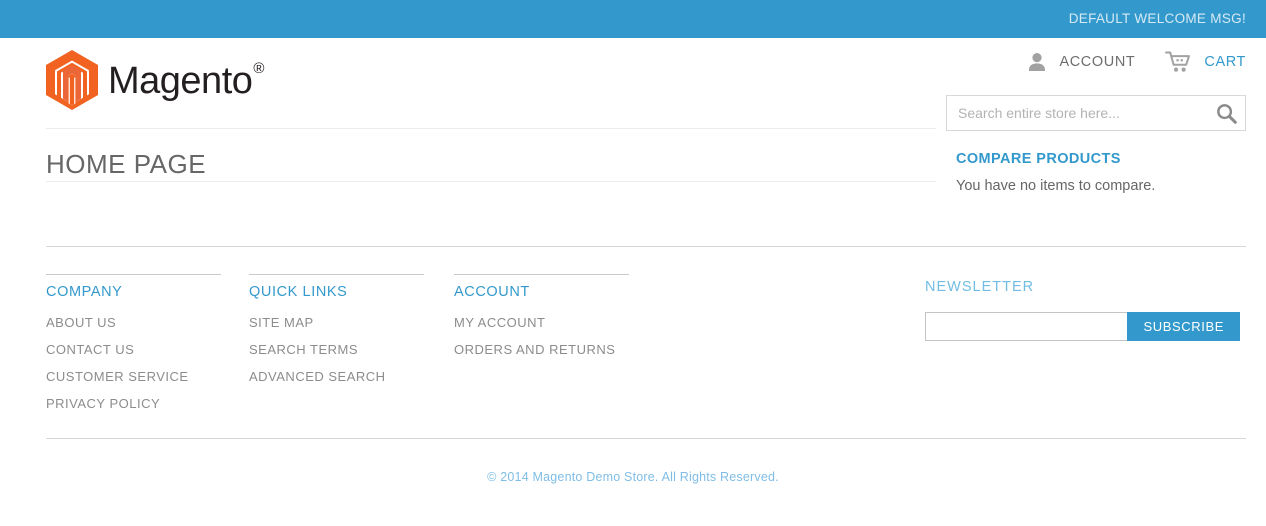 The height and width of the screenshot is (526, 1266). I want to click on footer-links-quick-links: SITE MAP SEARCH TERMS ADVANCED SEARCH, so click(336, 343).